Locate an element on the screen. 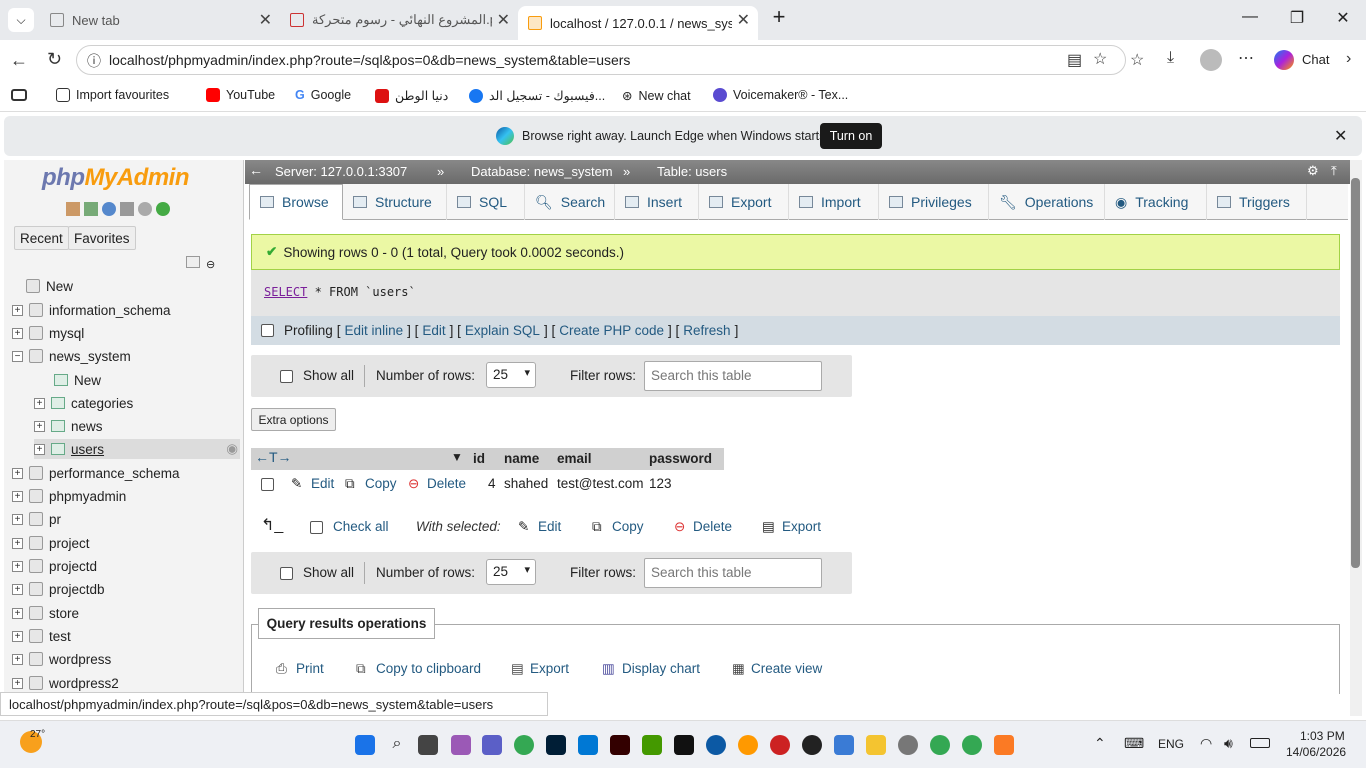  keyboard-icon: ⌨ is located at coordinates (1134, 743).